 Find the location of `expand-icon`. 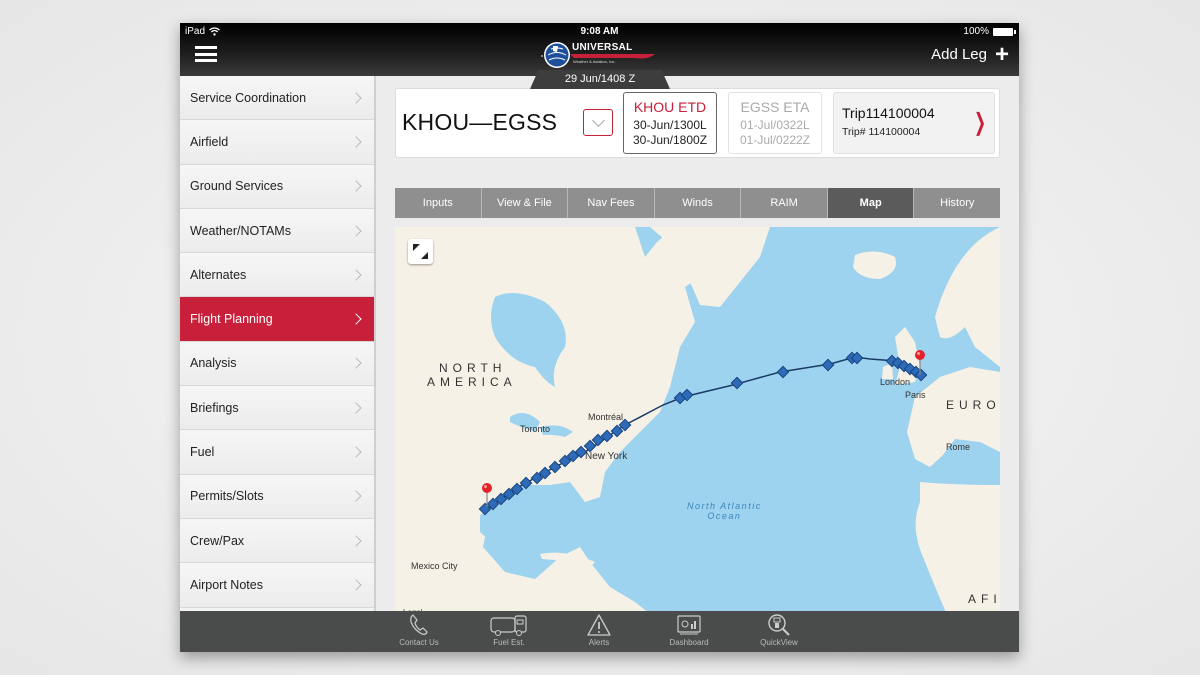

expand-icon is located at coordinates (420, 251).